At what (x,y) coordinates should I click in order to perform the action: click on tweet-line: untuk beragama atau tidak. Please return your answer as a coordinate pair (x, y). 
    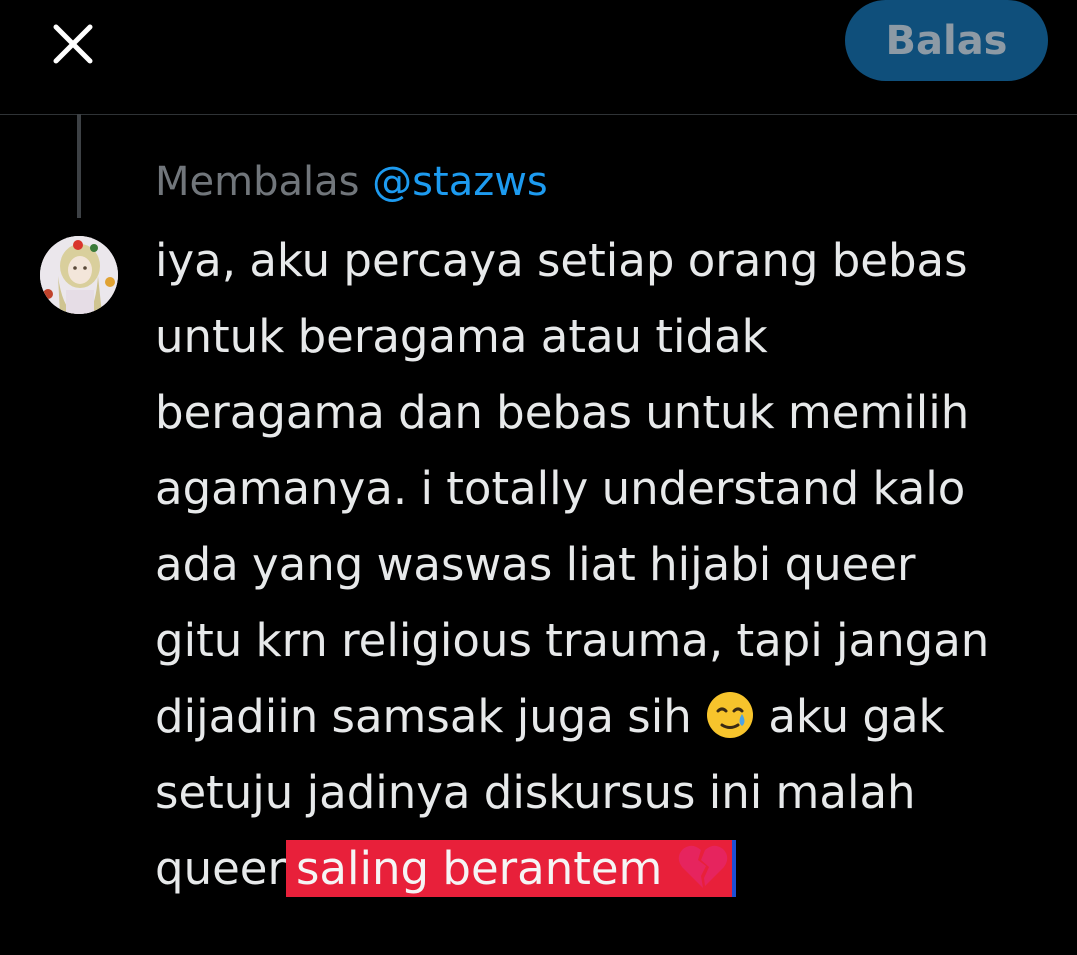
    Looking at the image, I should click on (461, 336).